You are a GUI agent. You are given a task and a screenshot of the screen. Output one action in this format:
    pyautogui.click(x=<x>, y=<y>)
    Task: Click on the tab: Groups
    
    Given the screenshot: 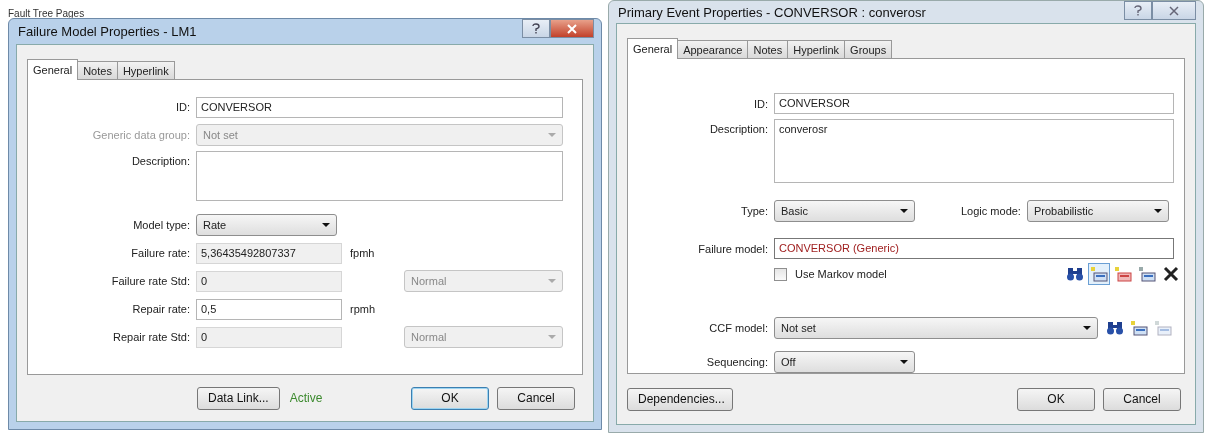 What is the action you would take?
    pyautogui.click(x=868, y=49)
    